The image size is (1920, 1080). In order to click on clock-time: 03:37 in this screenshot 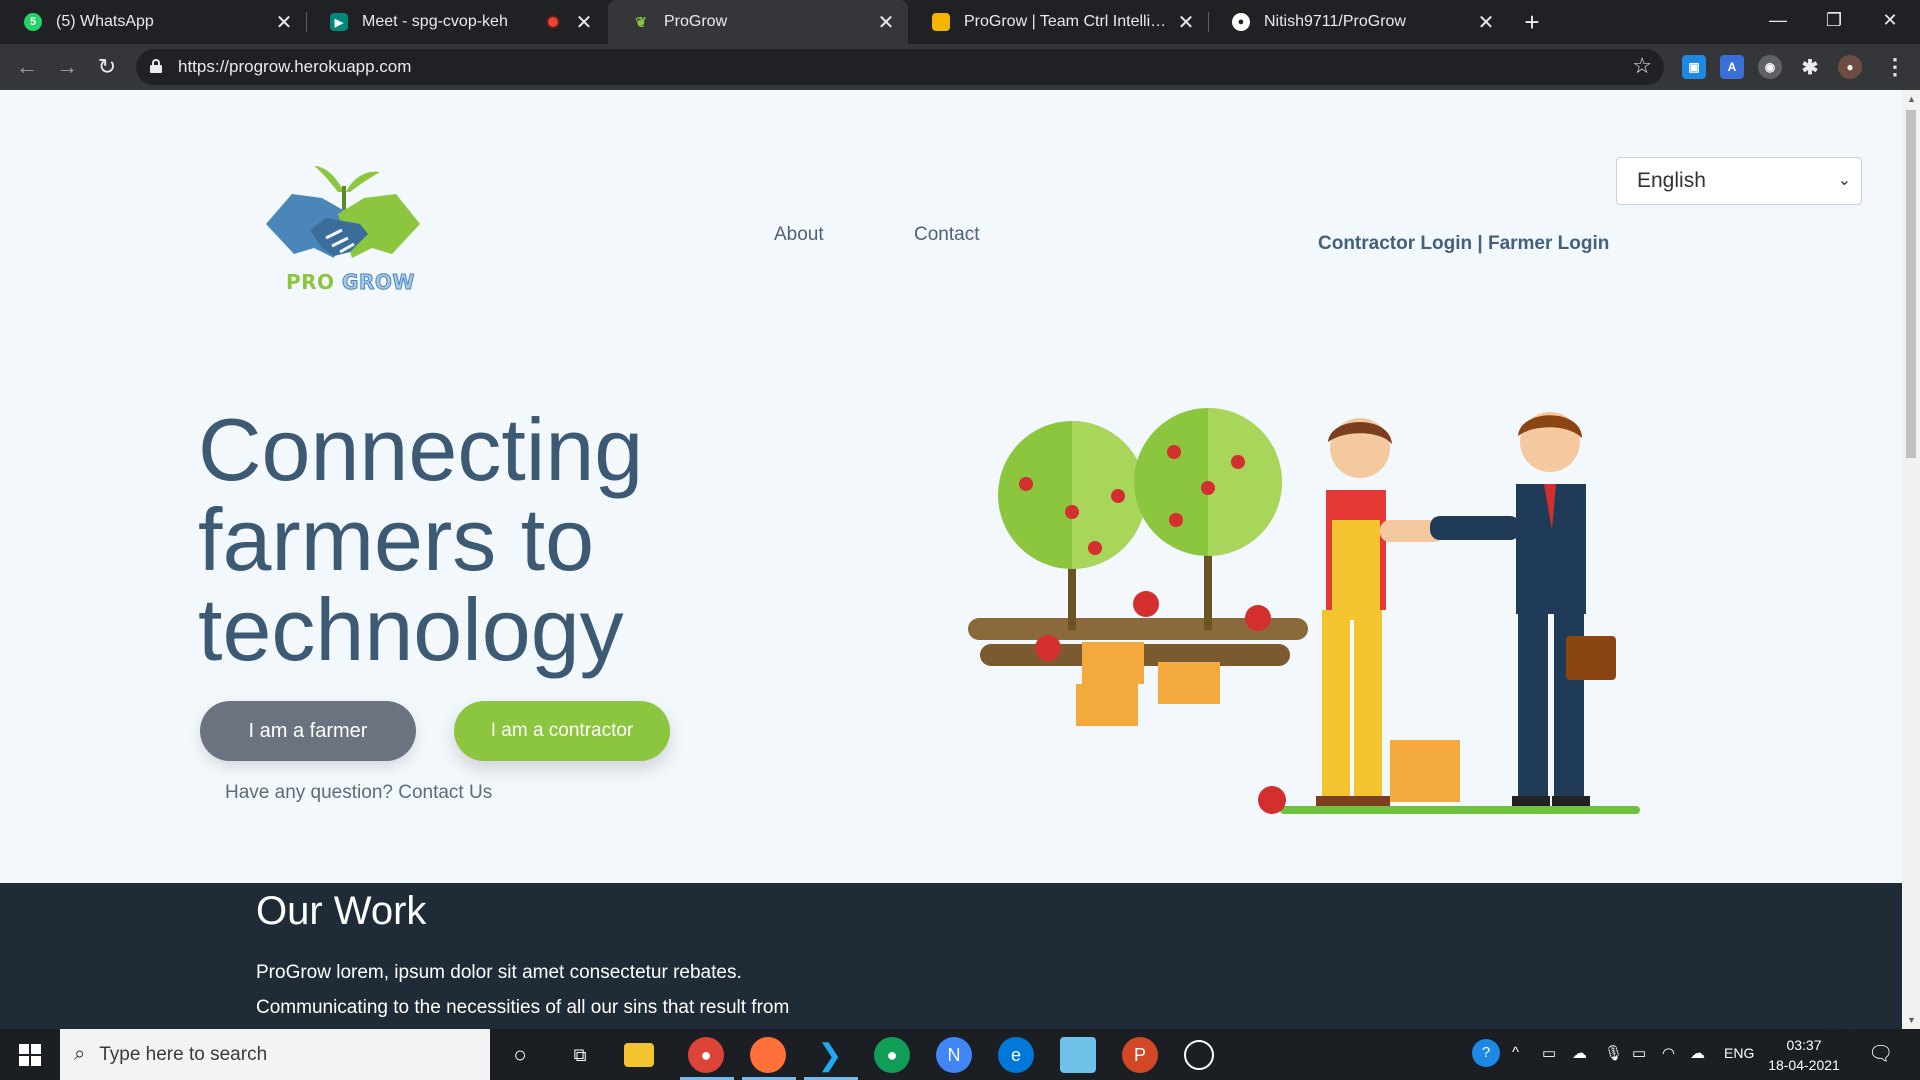, I will do `click(1804, 1045)`.